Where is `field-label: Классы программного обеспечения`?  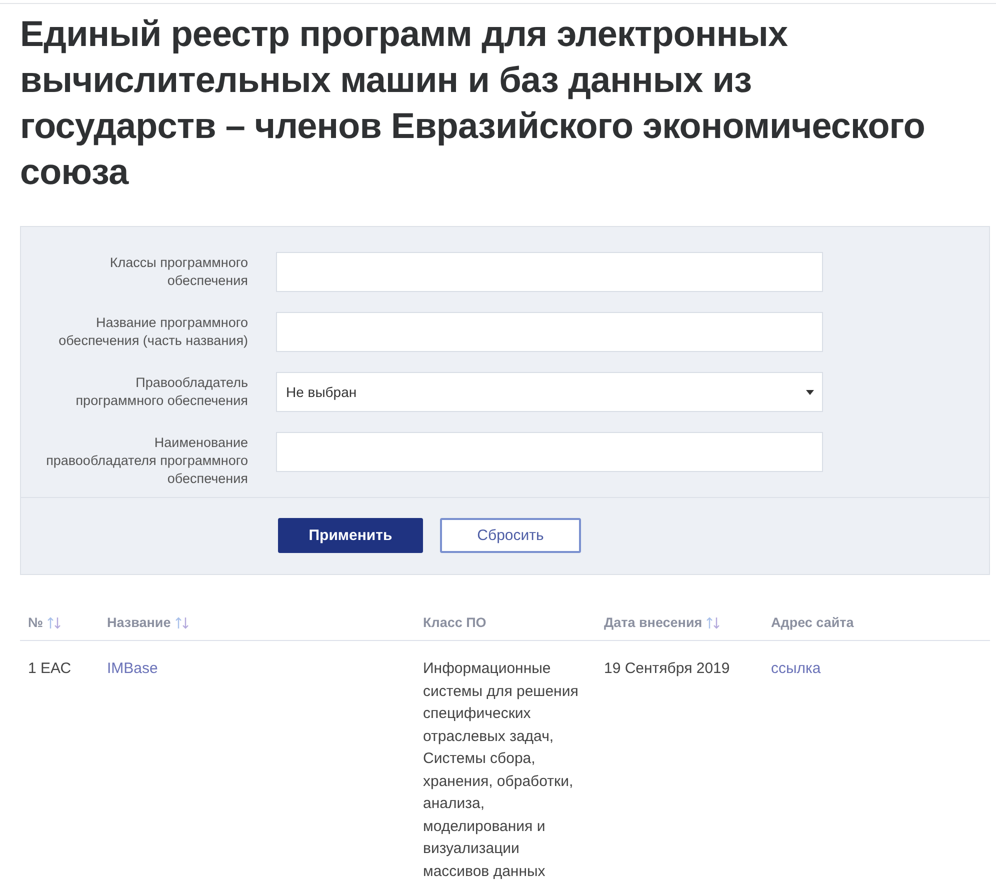
field-label: Классы программного обеспечения is located at coordinates (178, 272).